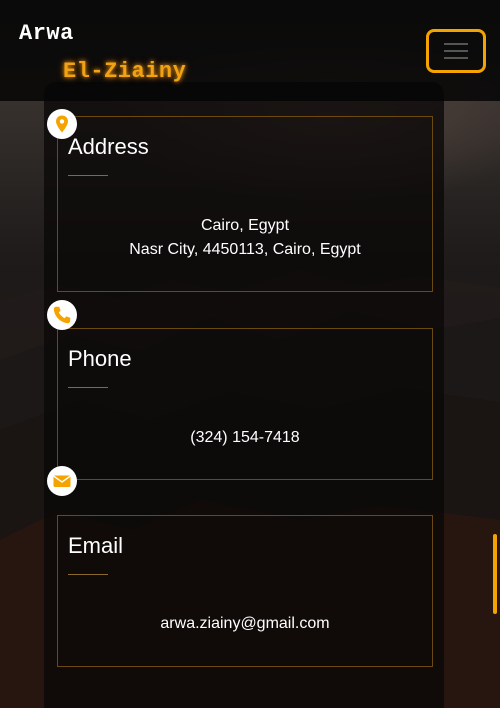 Image resolution: width=500 pixels, height=708 pixels. I want to click on address-title: Address, so click(108, 146).